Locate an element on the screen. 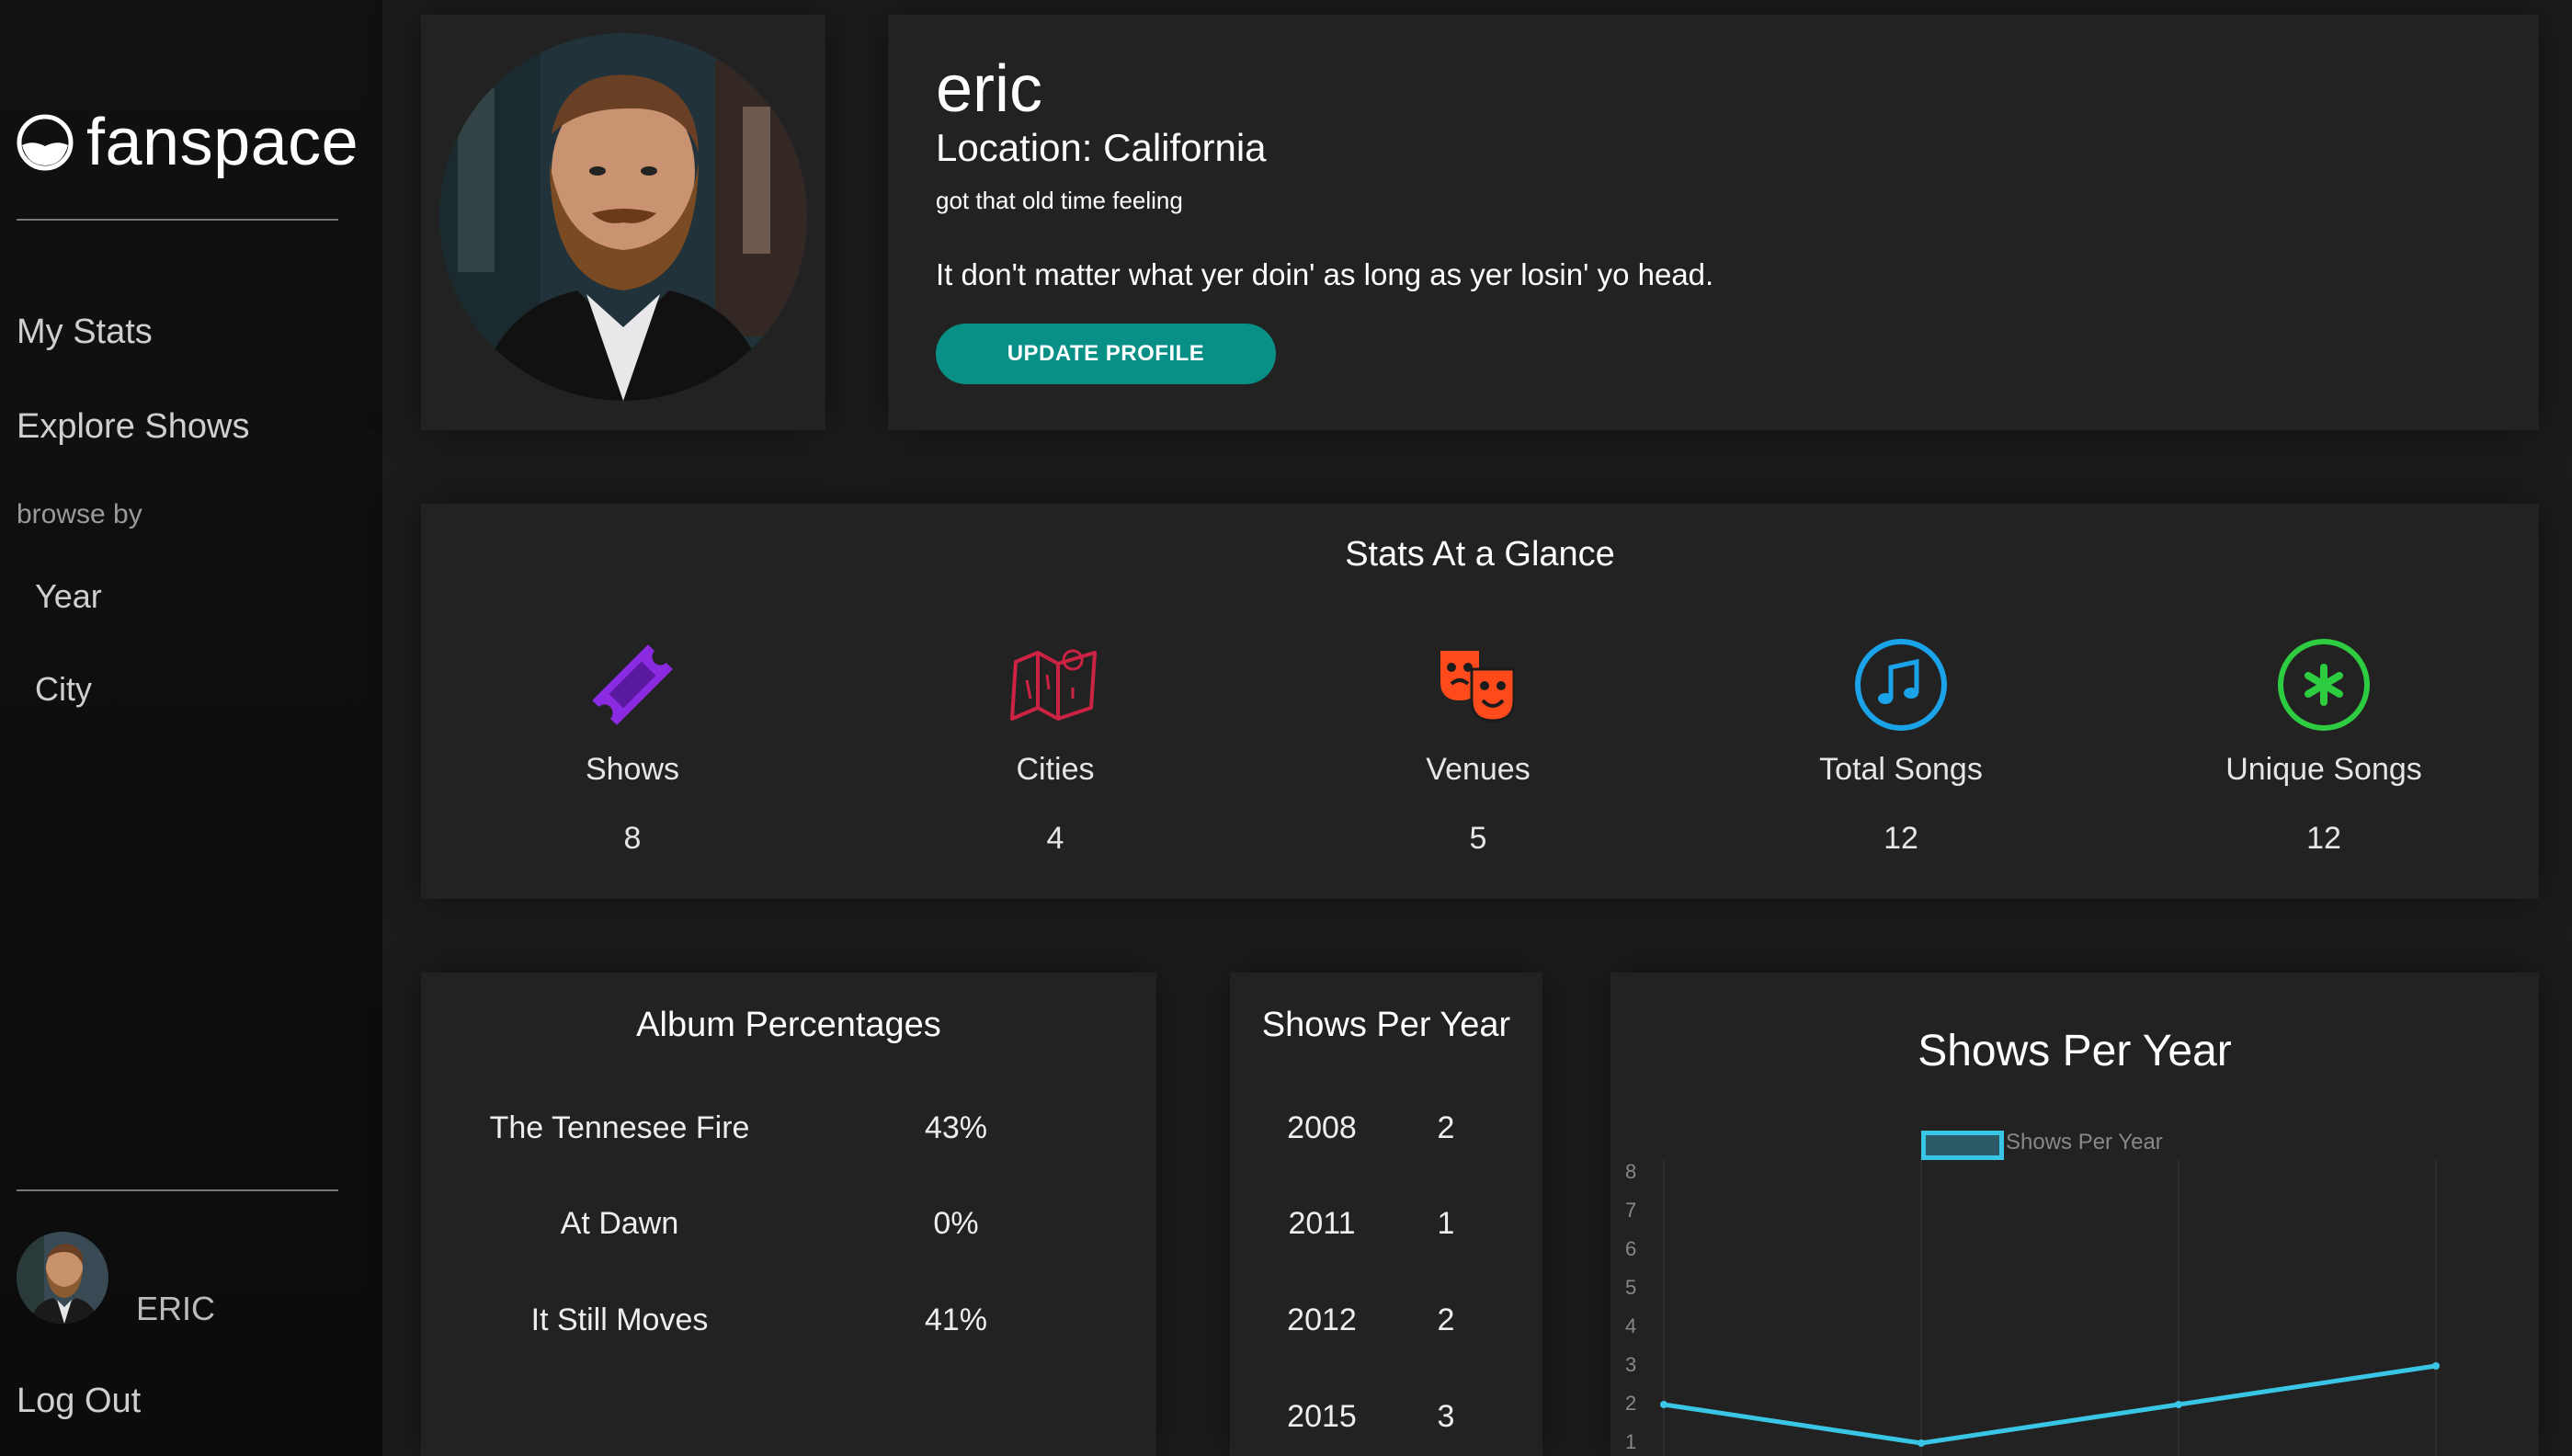 The width and height of the screenshot is (2572, 1456). profile-photo is located at coordinates (623, 217).